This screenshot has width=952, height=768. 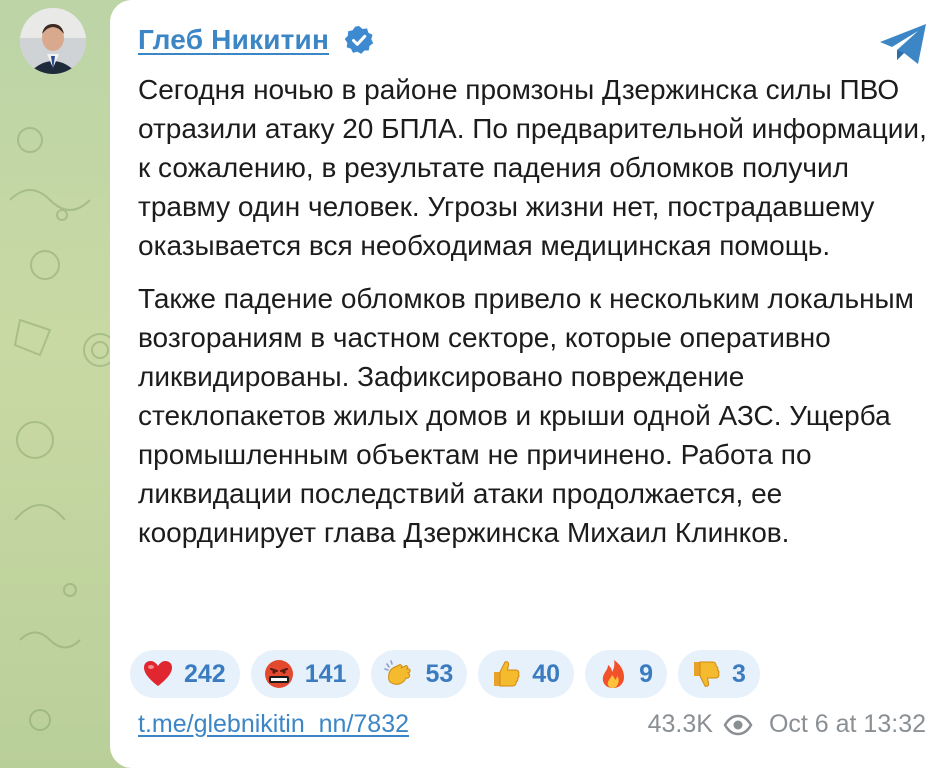 What do you see at coordinates (738, 673) in the screenshot?
I see `reaction-count: 3` at bounding box center [738, 673].